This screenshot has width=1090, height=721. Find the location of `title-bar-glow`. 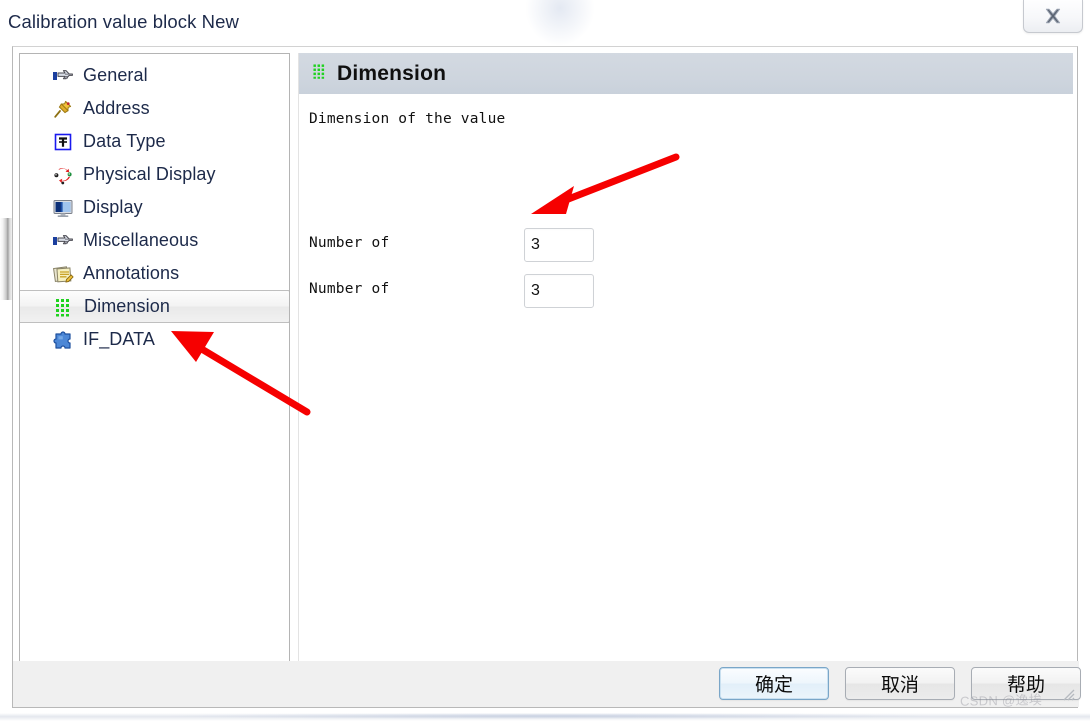

title-bar-glow is located at coordinates (560, 23).